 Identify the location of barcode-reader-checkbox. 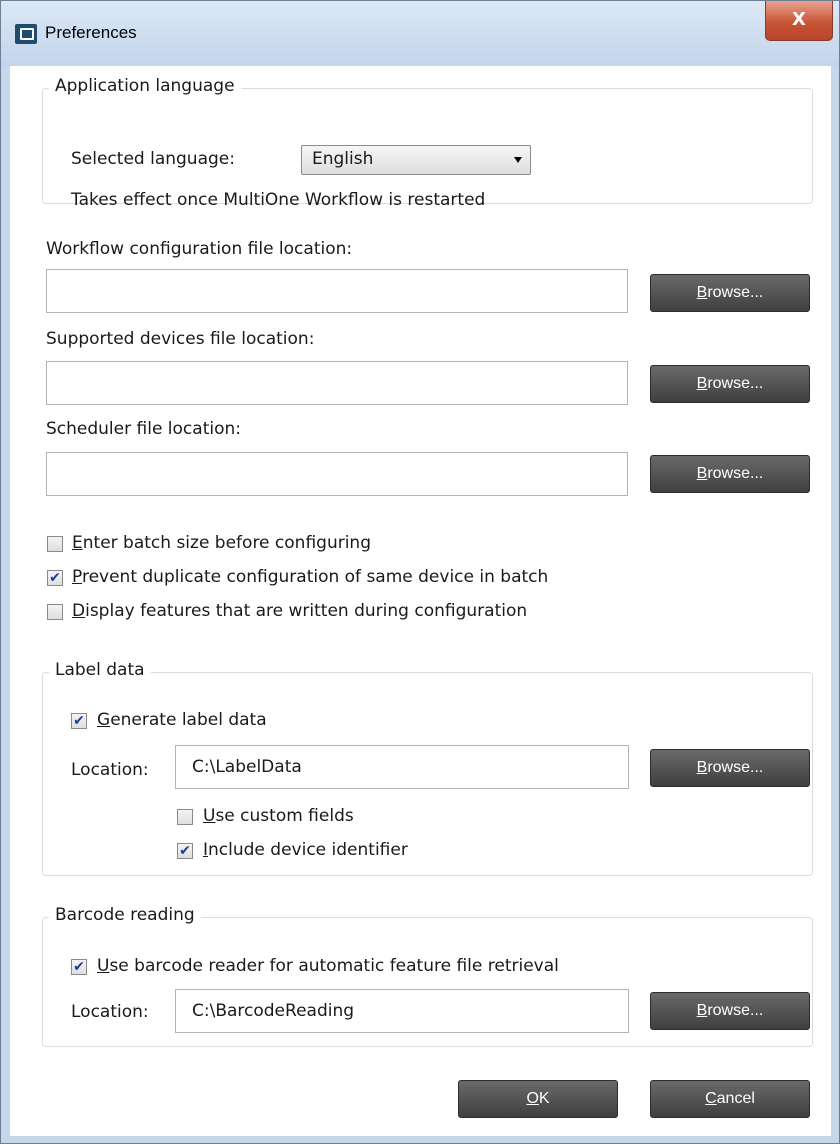
(79, 967).